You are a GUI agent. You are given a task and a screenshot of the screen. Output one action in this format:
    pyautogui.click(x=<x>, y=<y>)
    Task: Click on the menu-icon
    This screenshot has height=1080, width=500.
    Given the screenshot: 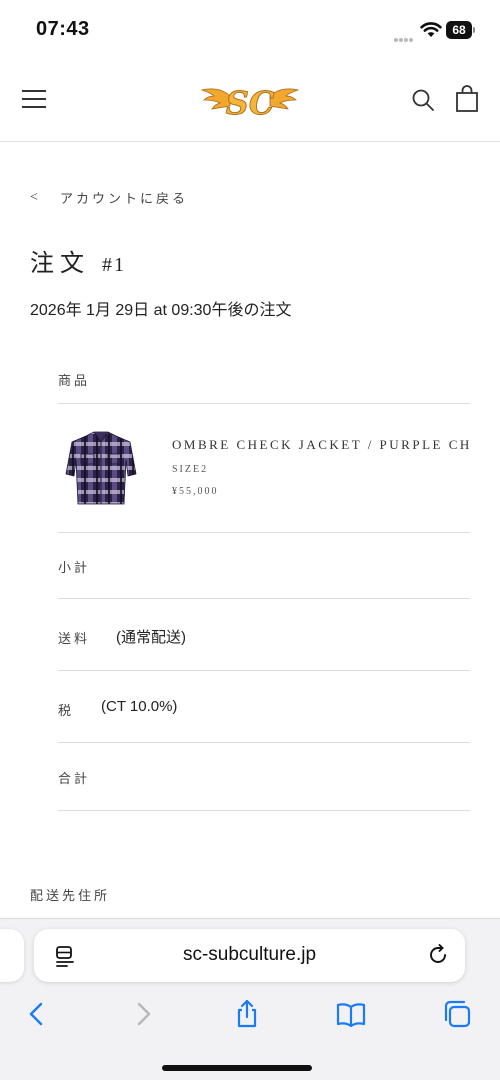 What is the action you would take?
    pyautogui.click(x=34, y=99)
    